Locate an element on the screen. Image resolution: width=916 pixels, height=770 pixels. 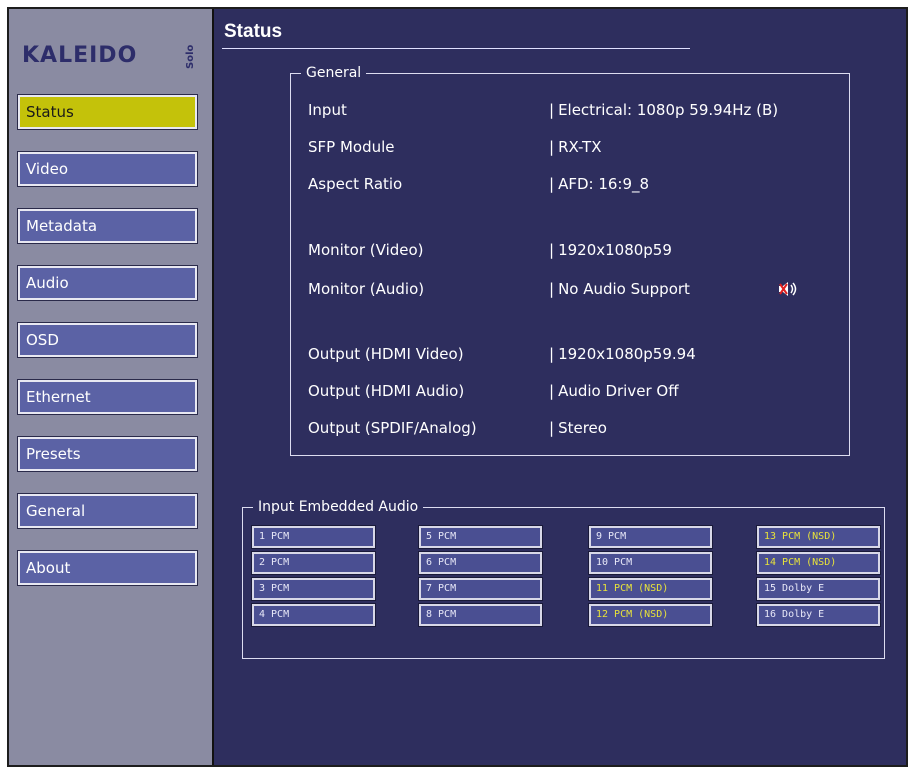
speaker-muted-icon is located at coordinates (788, 289).